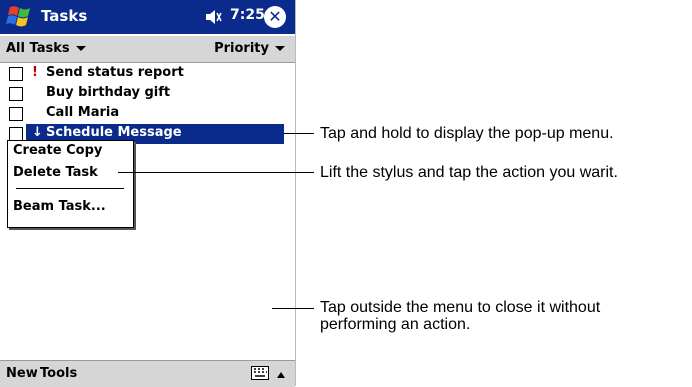  Describe the element at coordinates (275, 17) in the screenshot. I see `close-icon: ✕` at that location.